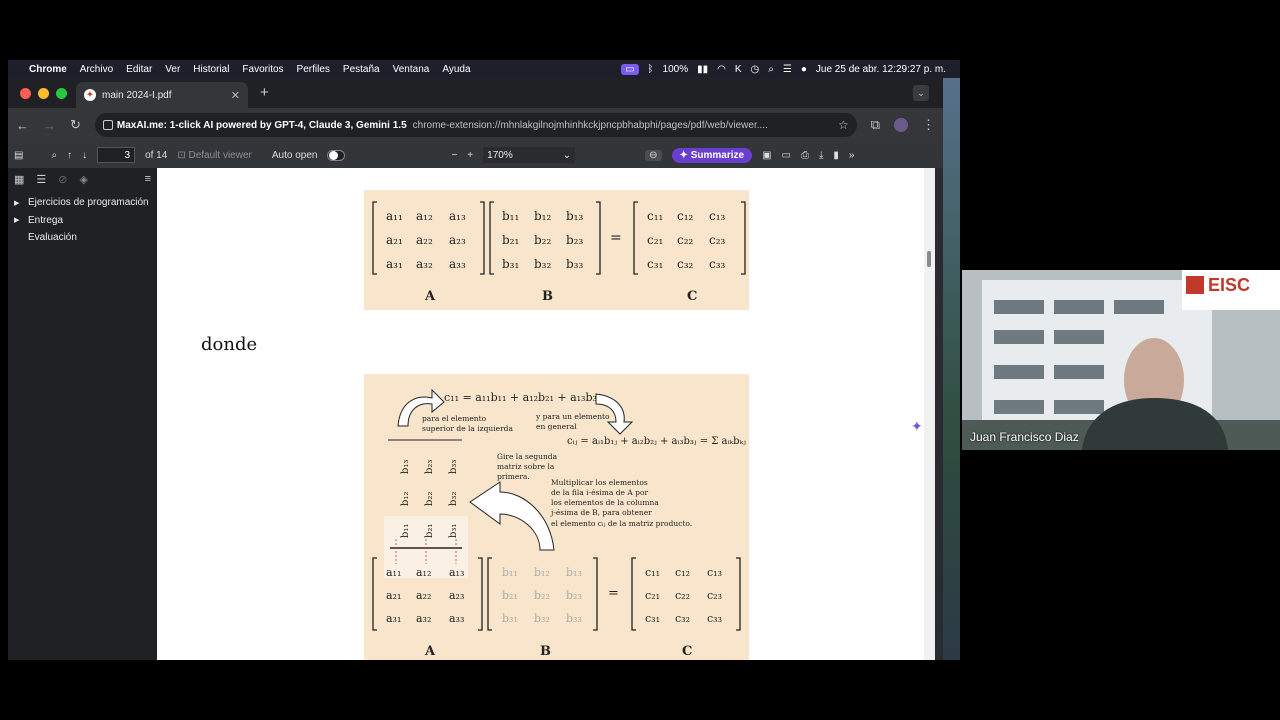 The image size is (1280, 720). What do you see at coordinates (685, 240) in the screenshot?
I see `svg-text: c₂₂` at bounding box center [685, 240].